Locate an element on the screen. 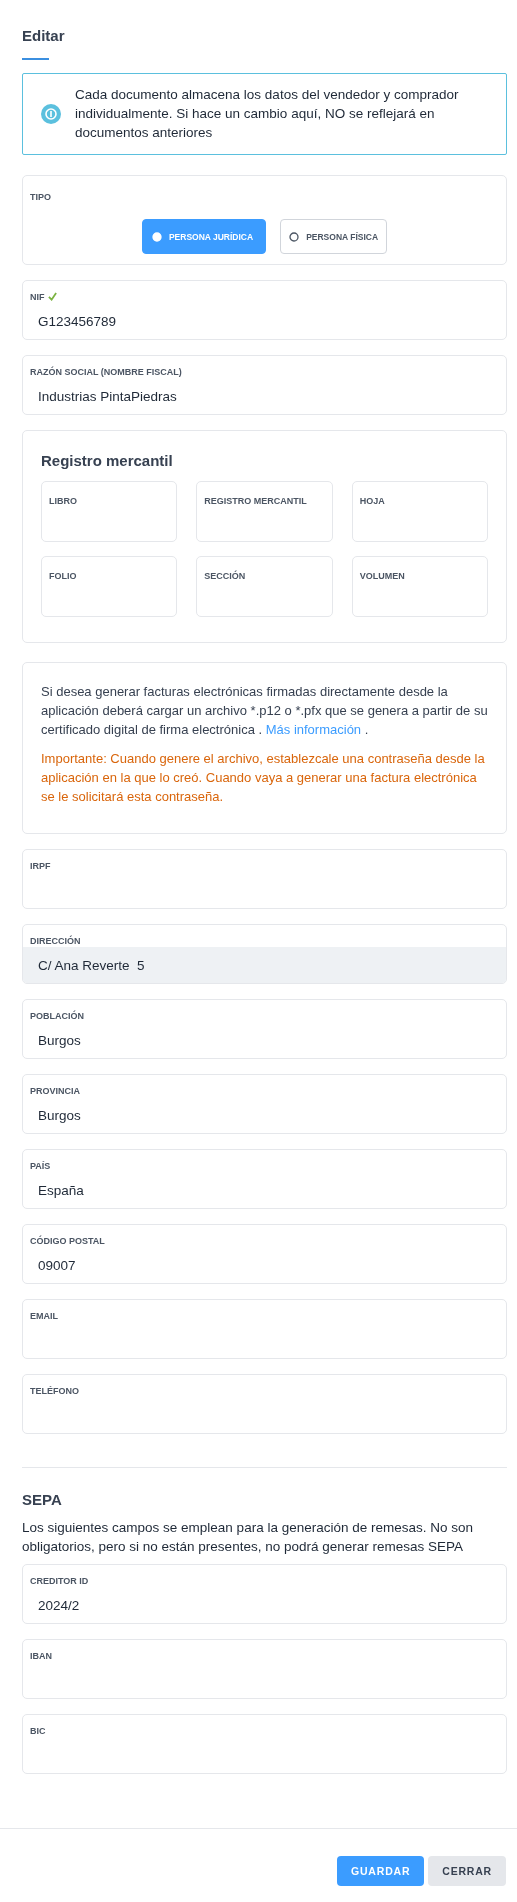  text-field: NIF G123456789 is located at coordinates (264, 310).